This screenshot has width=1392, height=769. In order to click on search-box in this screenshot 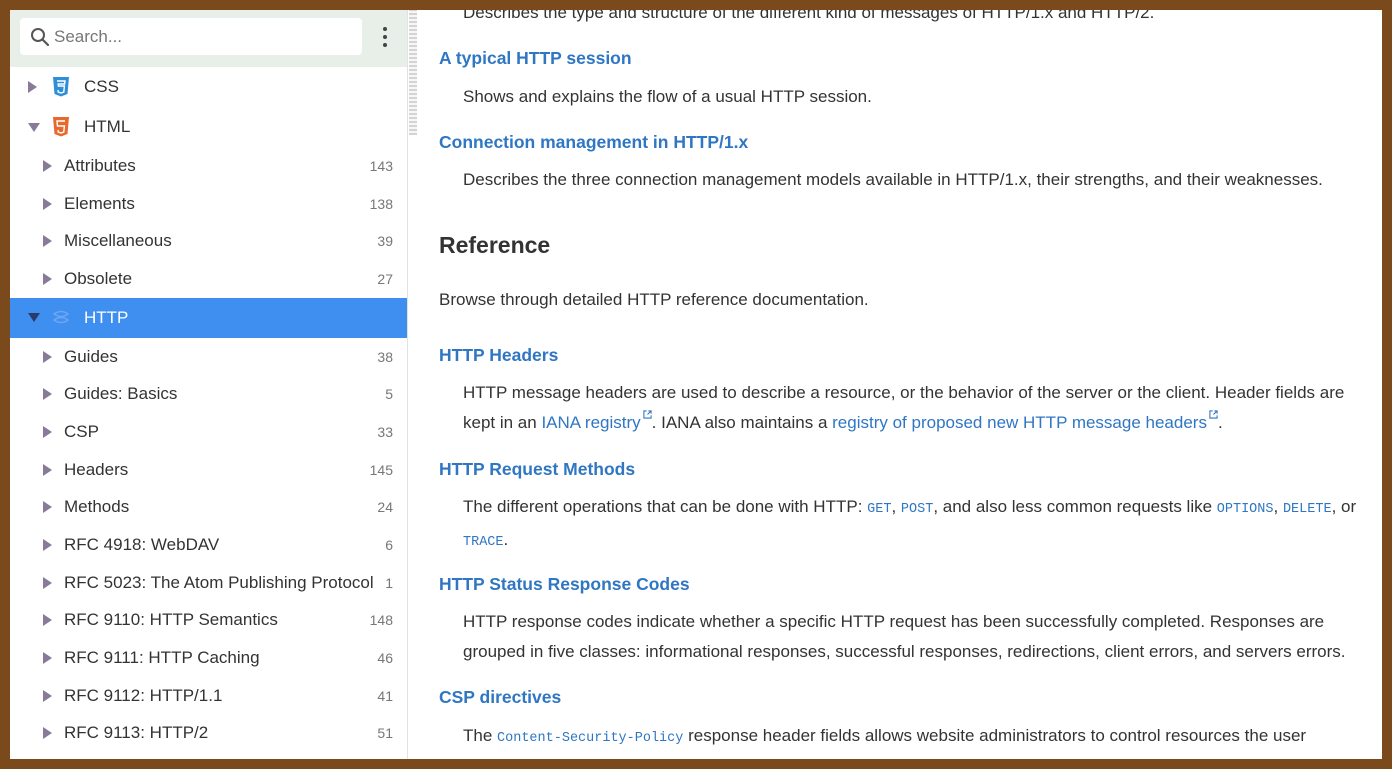, I will do `click(191, 36)`.